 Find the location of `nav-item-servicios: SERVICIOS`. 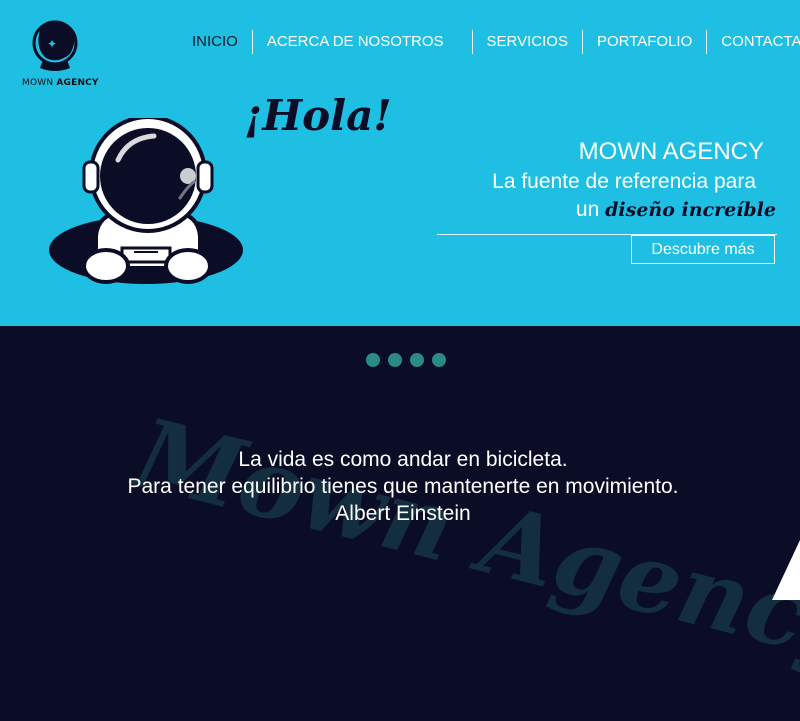

nav-item-servicios: SERVICIOS is located at coordinates (527, 42).